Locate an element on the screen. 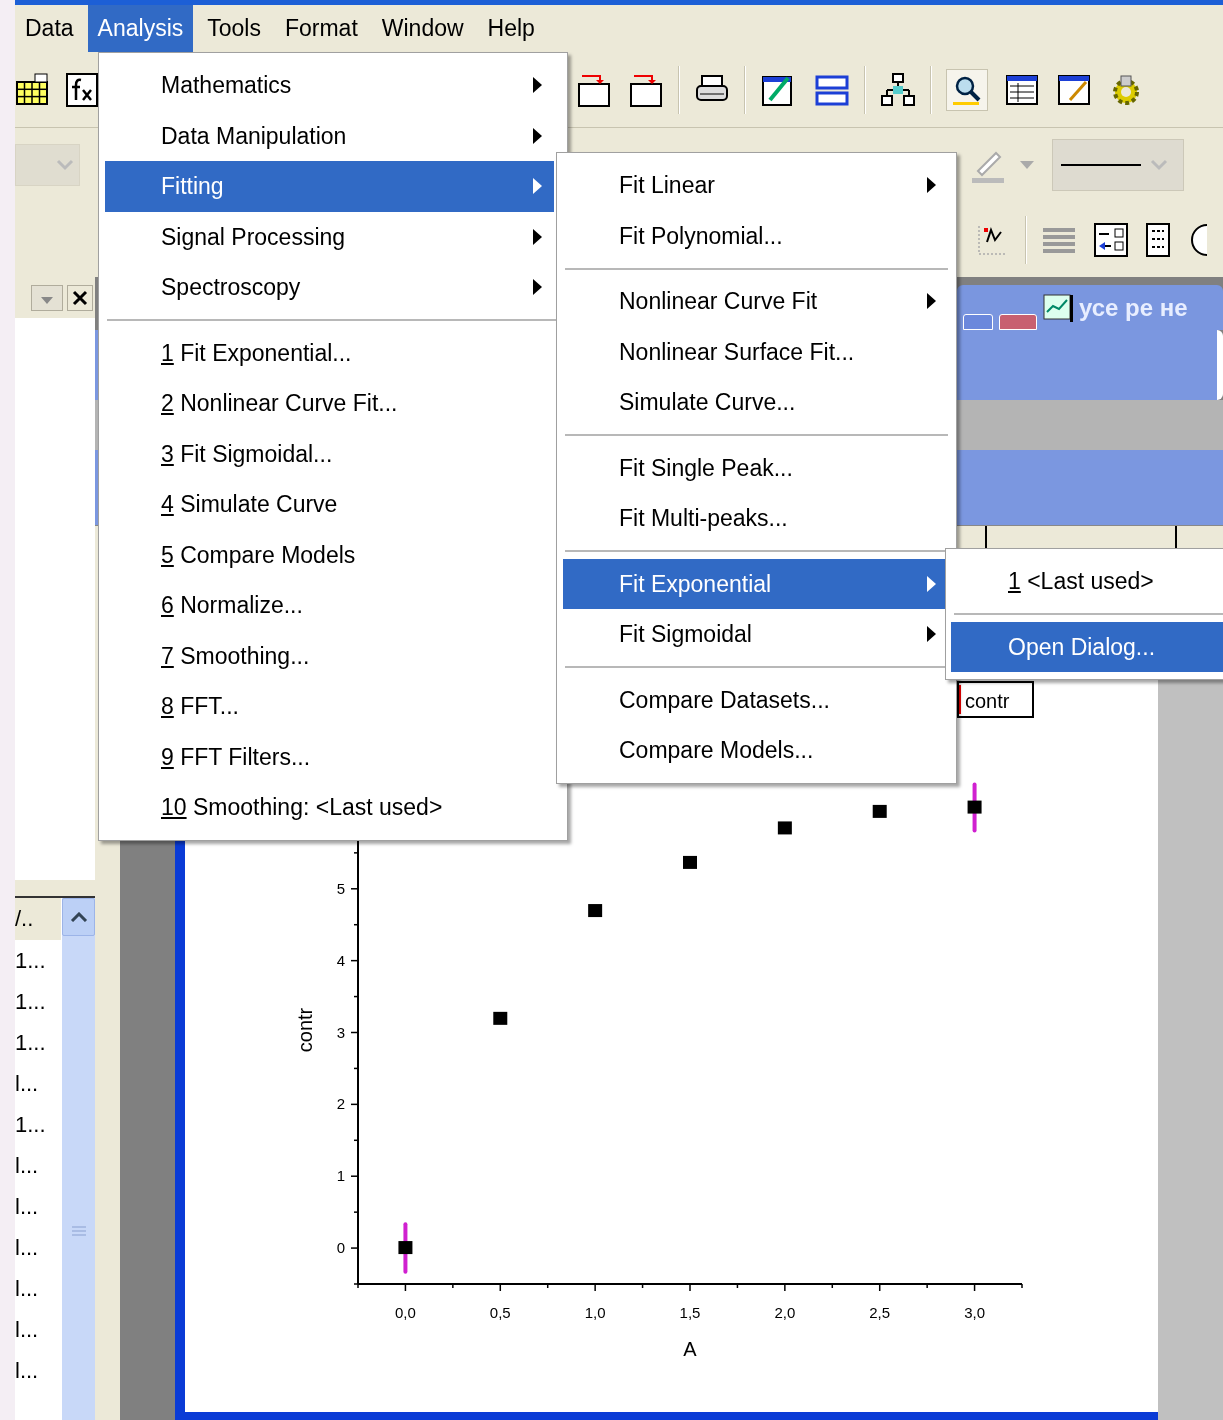  menu-bar-item: Analysis is located at coordinates (140, 28).